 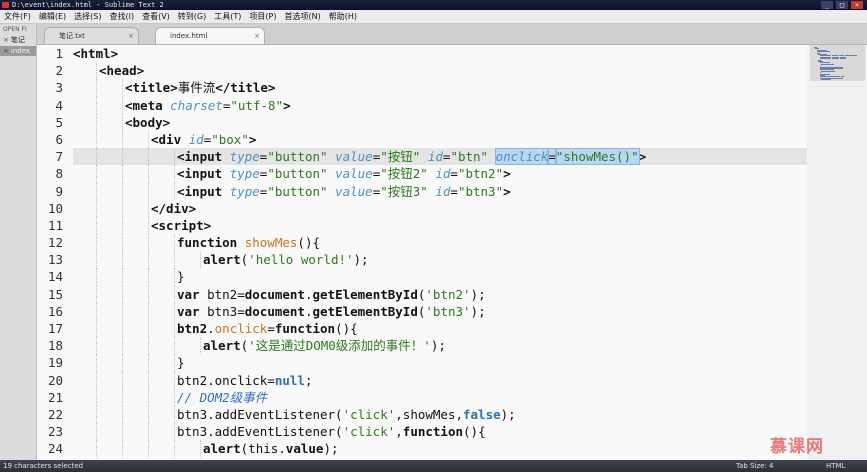 I want to click on code-line: <html>, so click(x=440, y=53).